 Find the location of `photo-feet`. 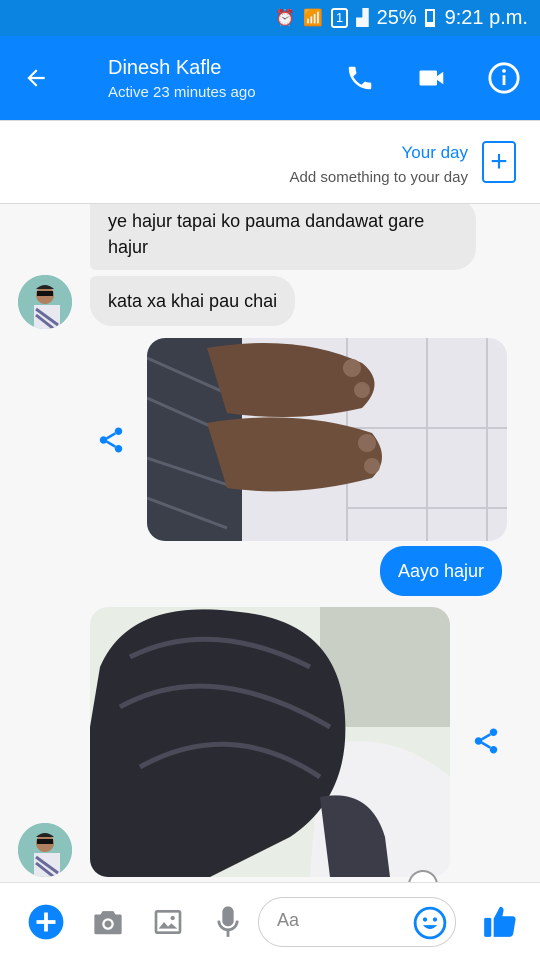

photo-feet is located at coordinates (327, 439).